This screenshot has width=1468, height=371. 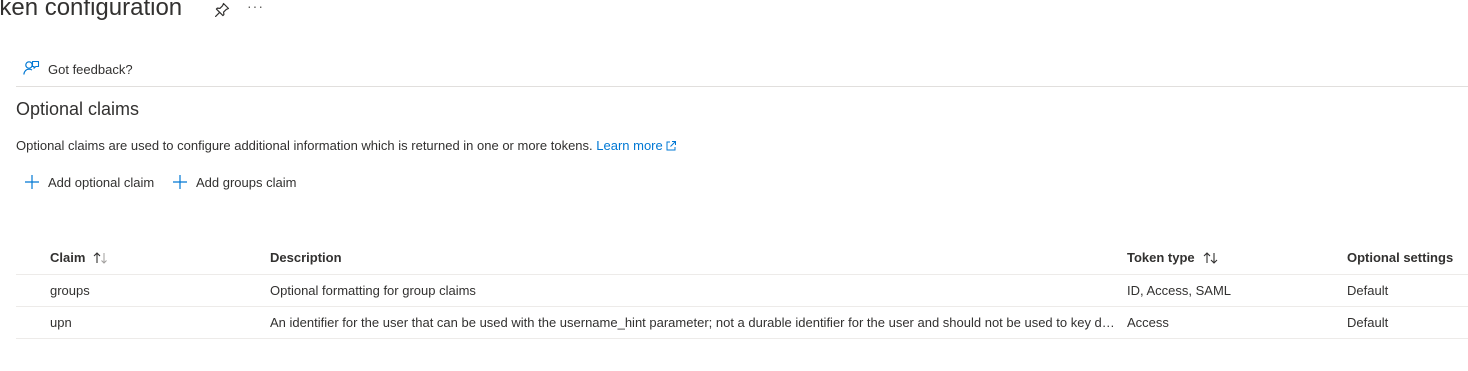 I want to click on add-optional-claim-label: Add optional claim, so click(x=101, y=182).